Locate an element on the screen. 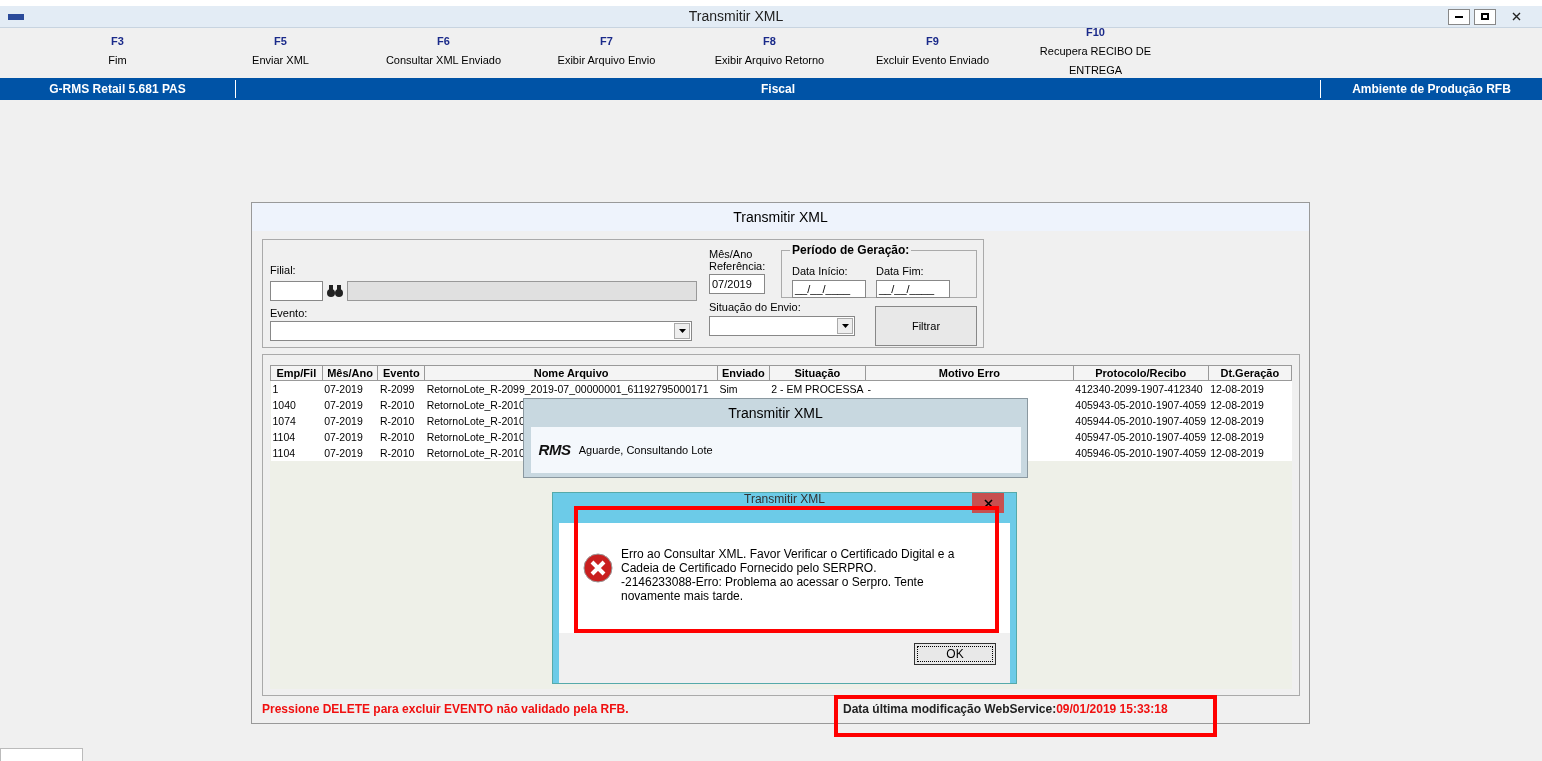 Image resolution: width=1542 pixels, height=761 pixels. data-fim-field: __/__/____ is located at coordinates (913, 288).